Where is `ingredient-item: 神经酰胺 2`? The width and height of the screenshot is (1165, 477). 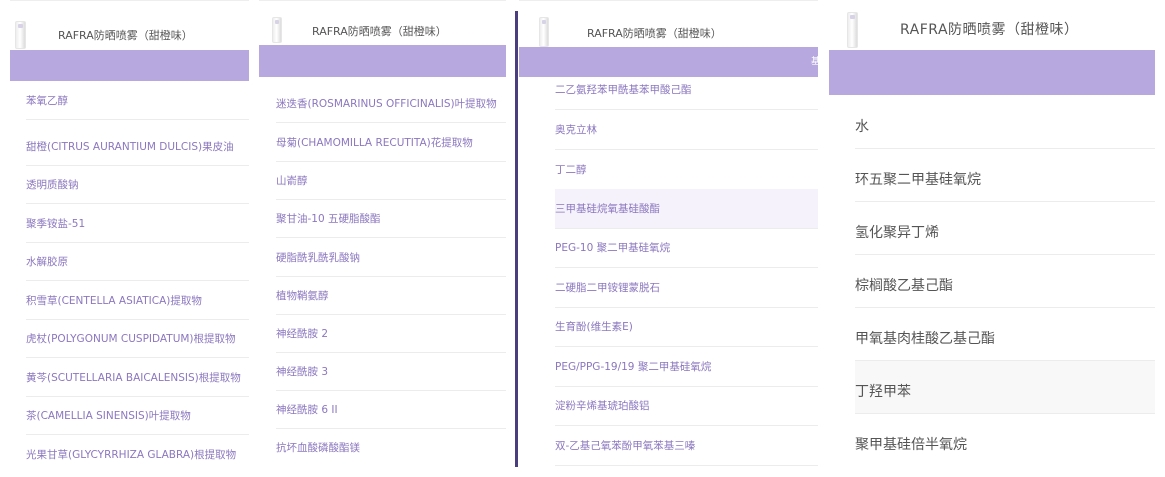 ingredient-item: 神经酰胺 2 is located at coordinates (391, 333).